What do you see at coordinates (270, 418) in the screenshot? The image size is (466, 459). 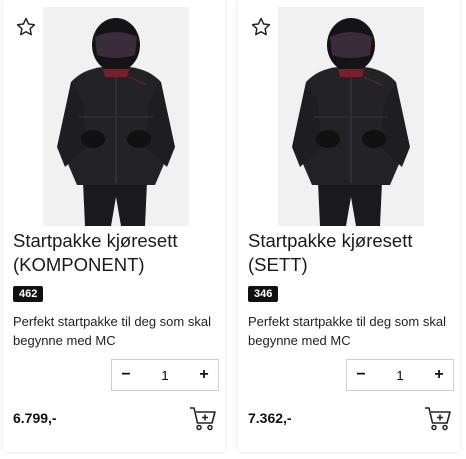 I see `product-price: 7.362,-` at bounding box center [270, 418].